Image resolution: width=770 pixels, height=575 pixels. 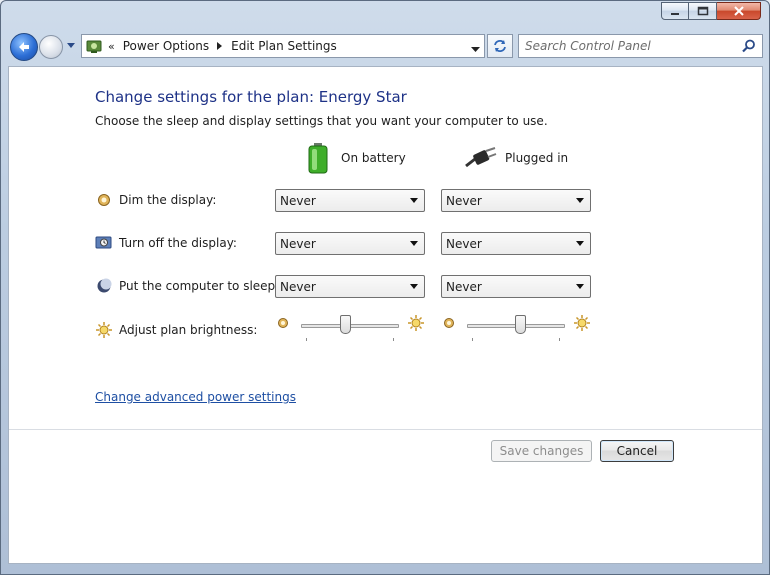 I want to click on sleep-battery-value: Never, so click(x=298, y=286).